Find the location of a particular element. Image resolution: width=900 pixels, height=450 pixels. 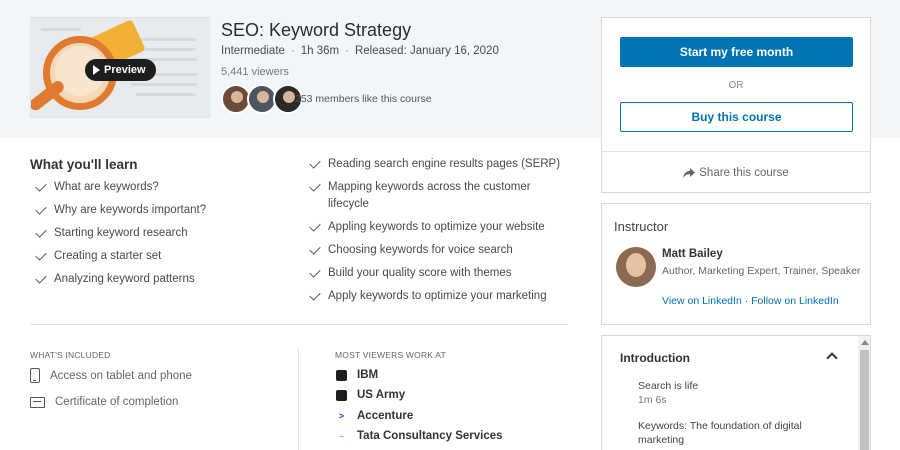

or-separator: OR is located at coordinates (736, 85).